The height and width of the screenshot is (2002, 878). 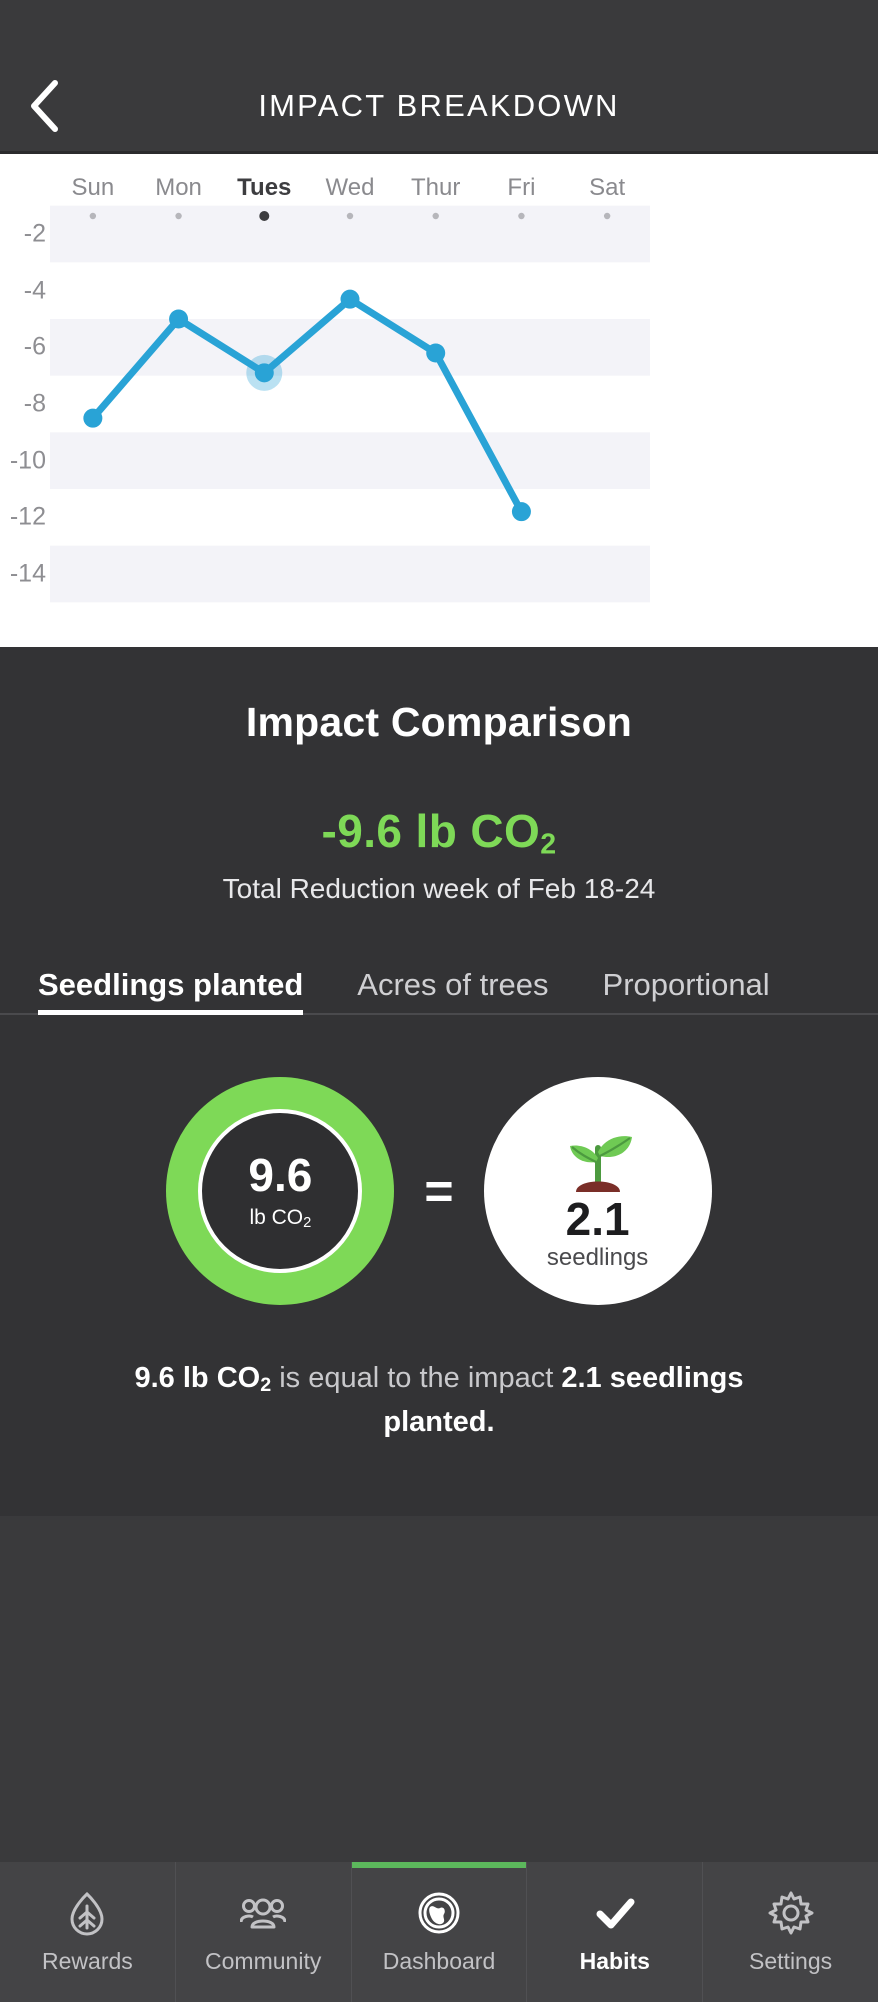 I want to click on status-bar, so click(x=439, y=30).